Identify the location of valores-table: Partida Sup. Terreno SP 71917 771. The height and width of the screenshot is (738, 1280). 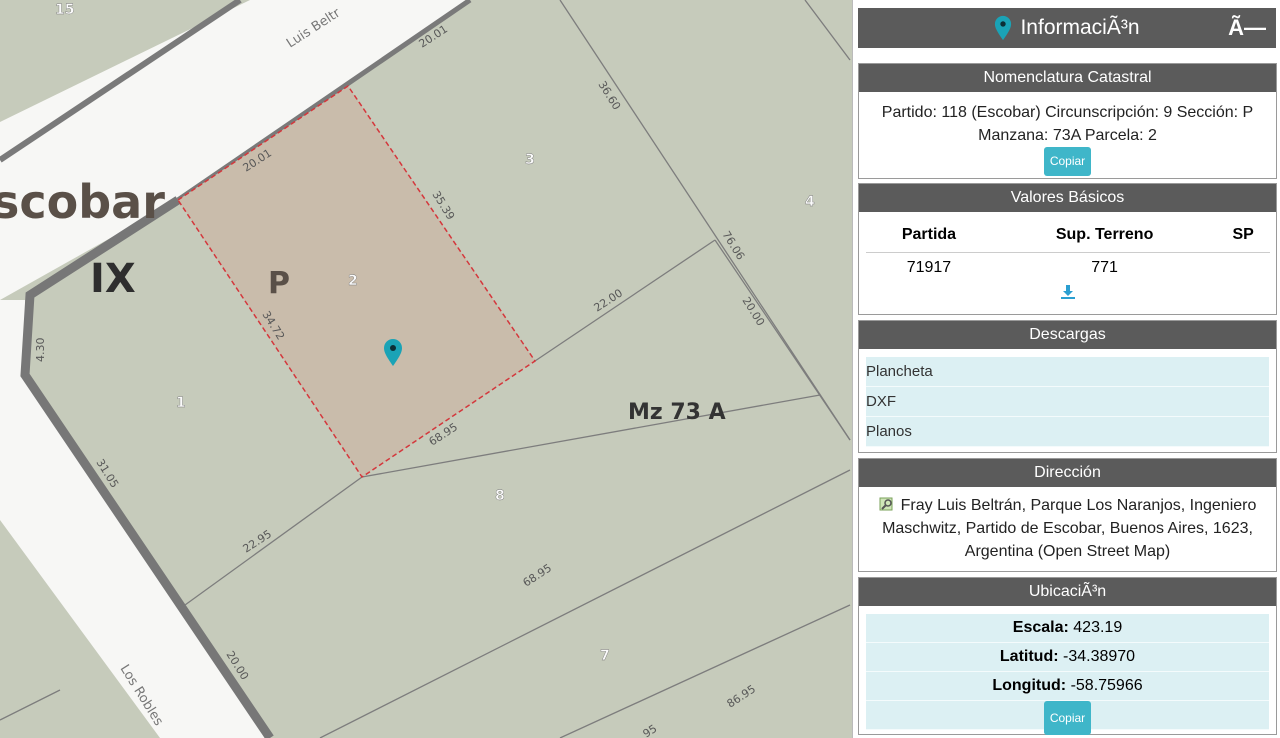
(1067, 251).